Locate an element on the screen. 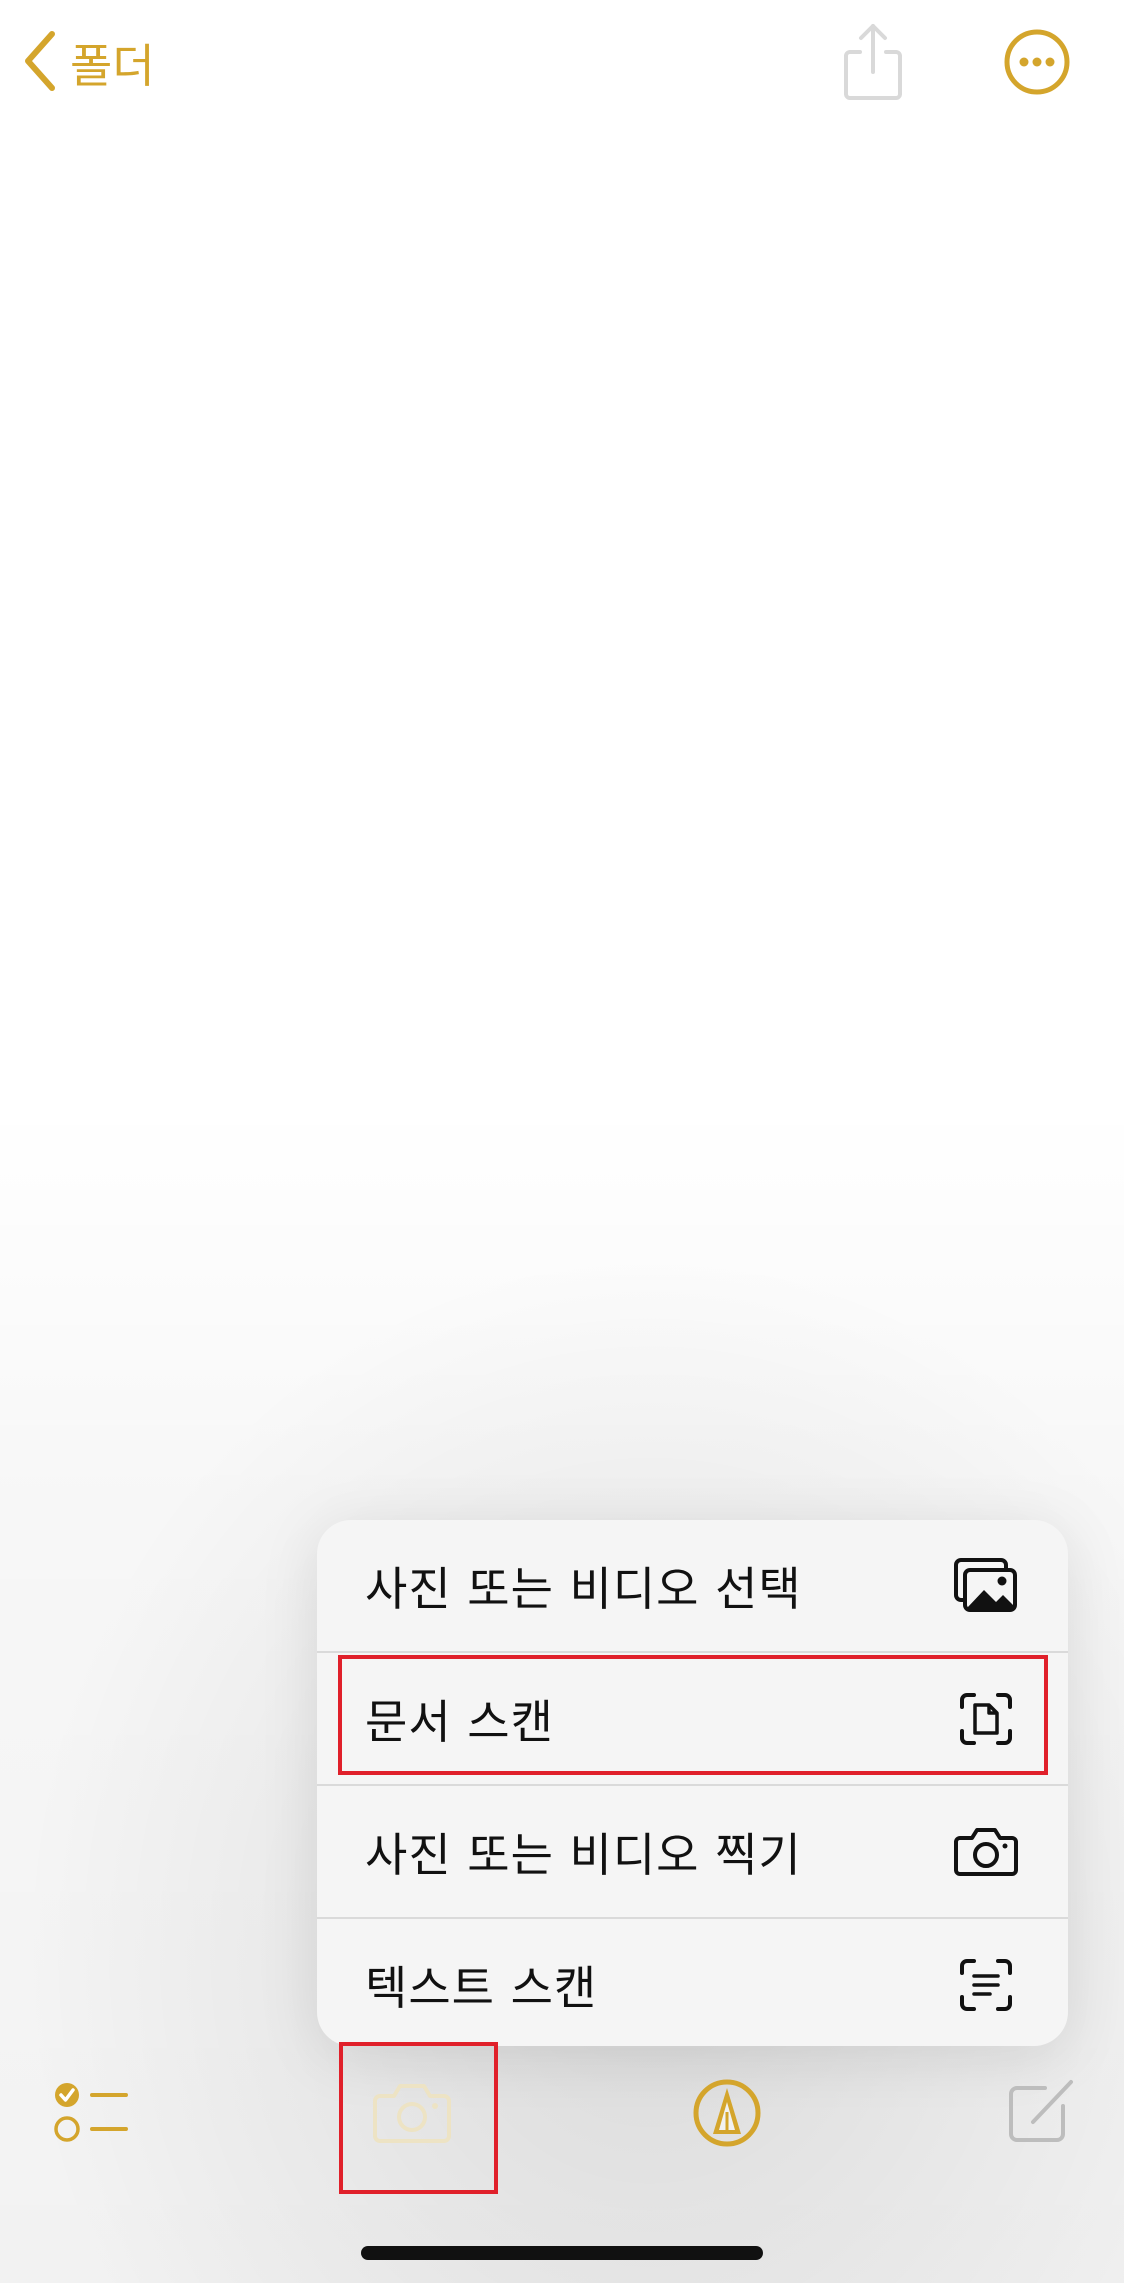 The image size is (1124, 2283). compose-button is located at coordinates (1041, 2113).